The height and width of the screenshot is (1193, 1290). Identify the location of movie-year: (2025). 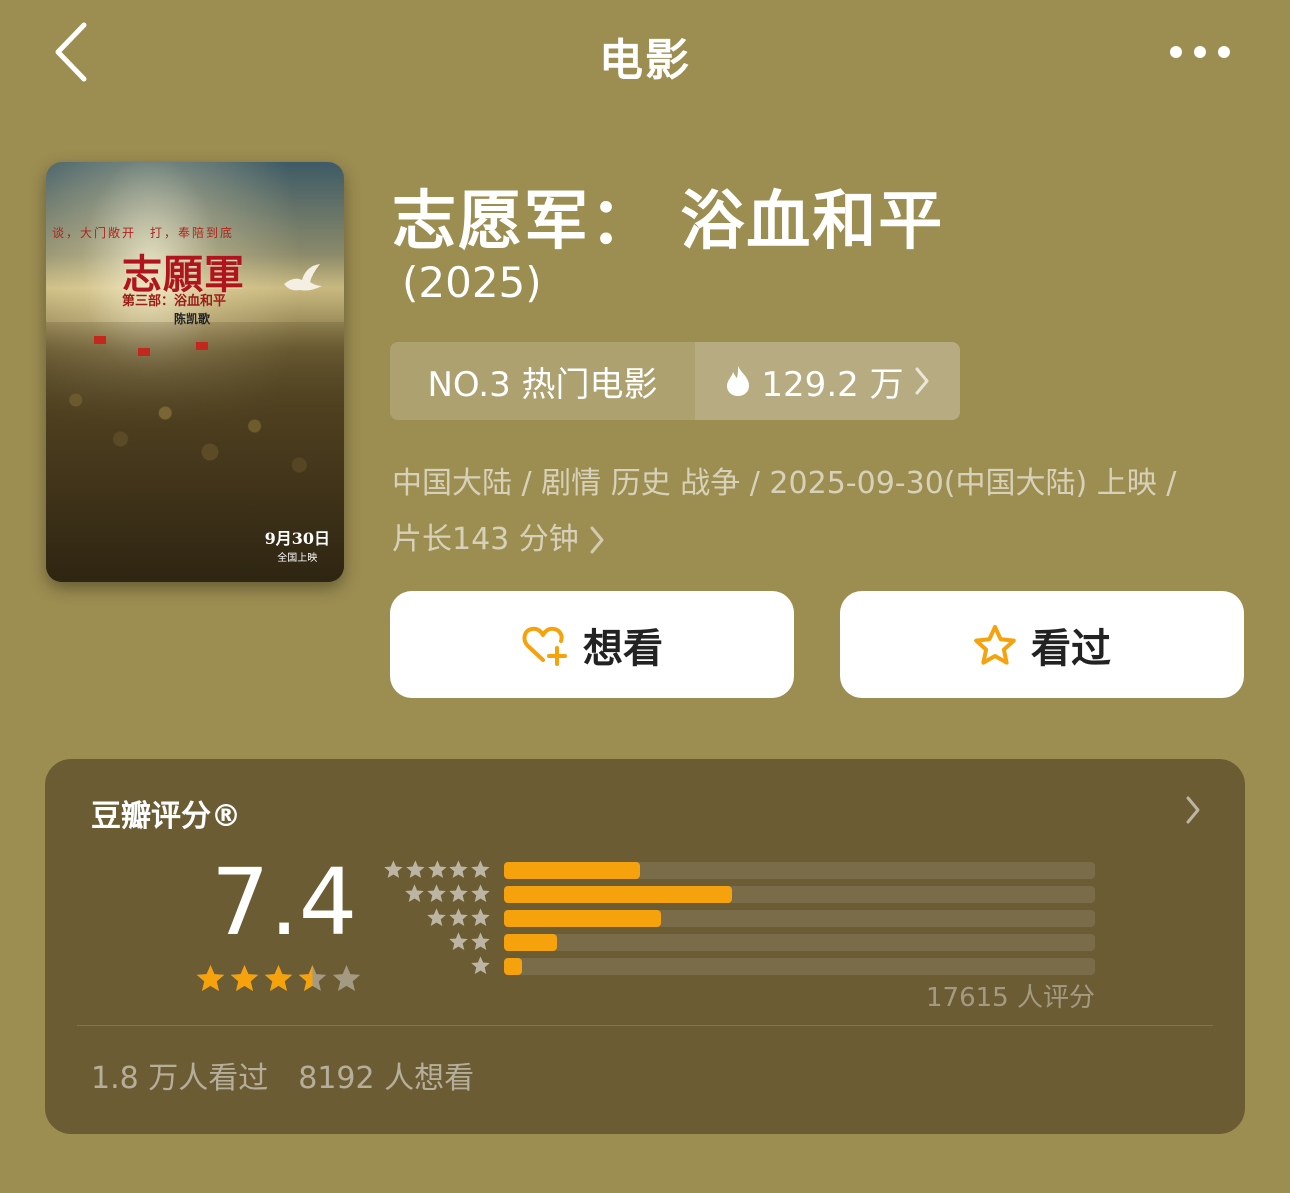
(472, 282).